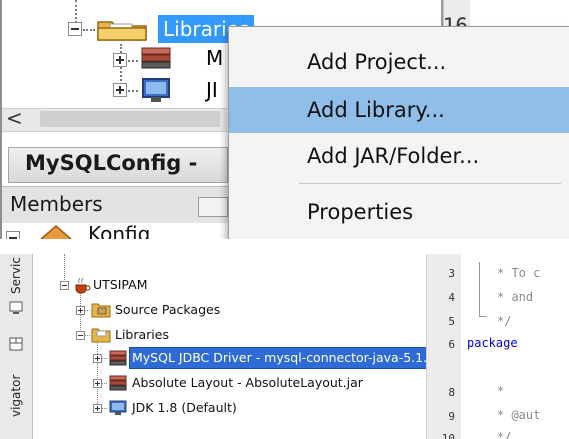  I want to click on members-label: Members, so click(56, 204).